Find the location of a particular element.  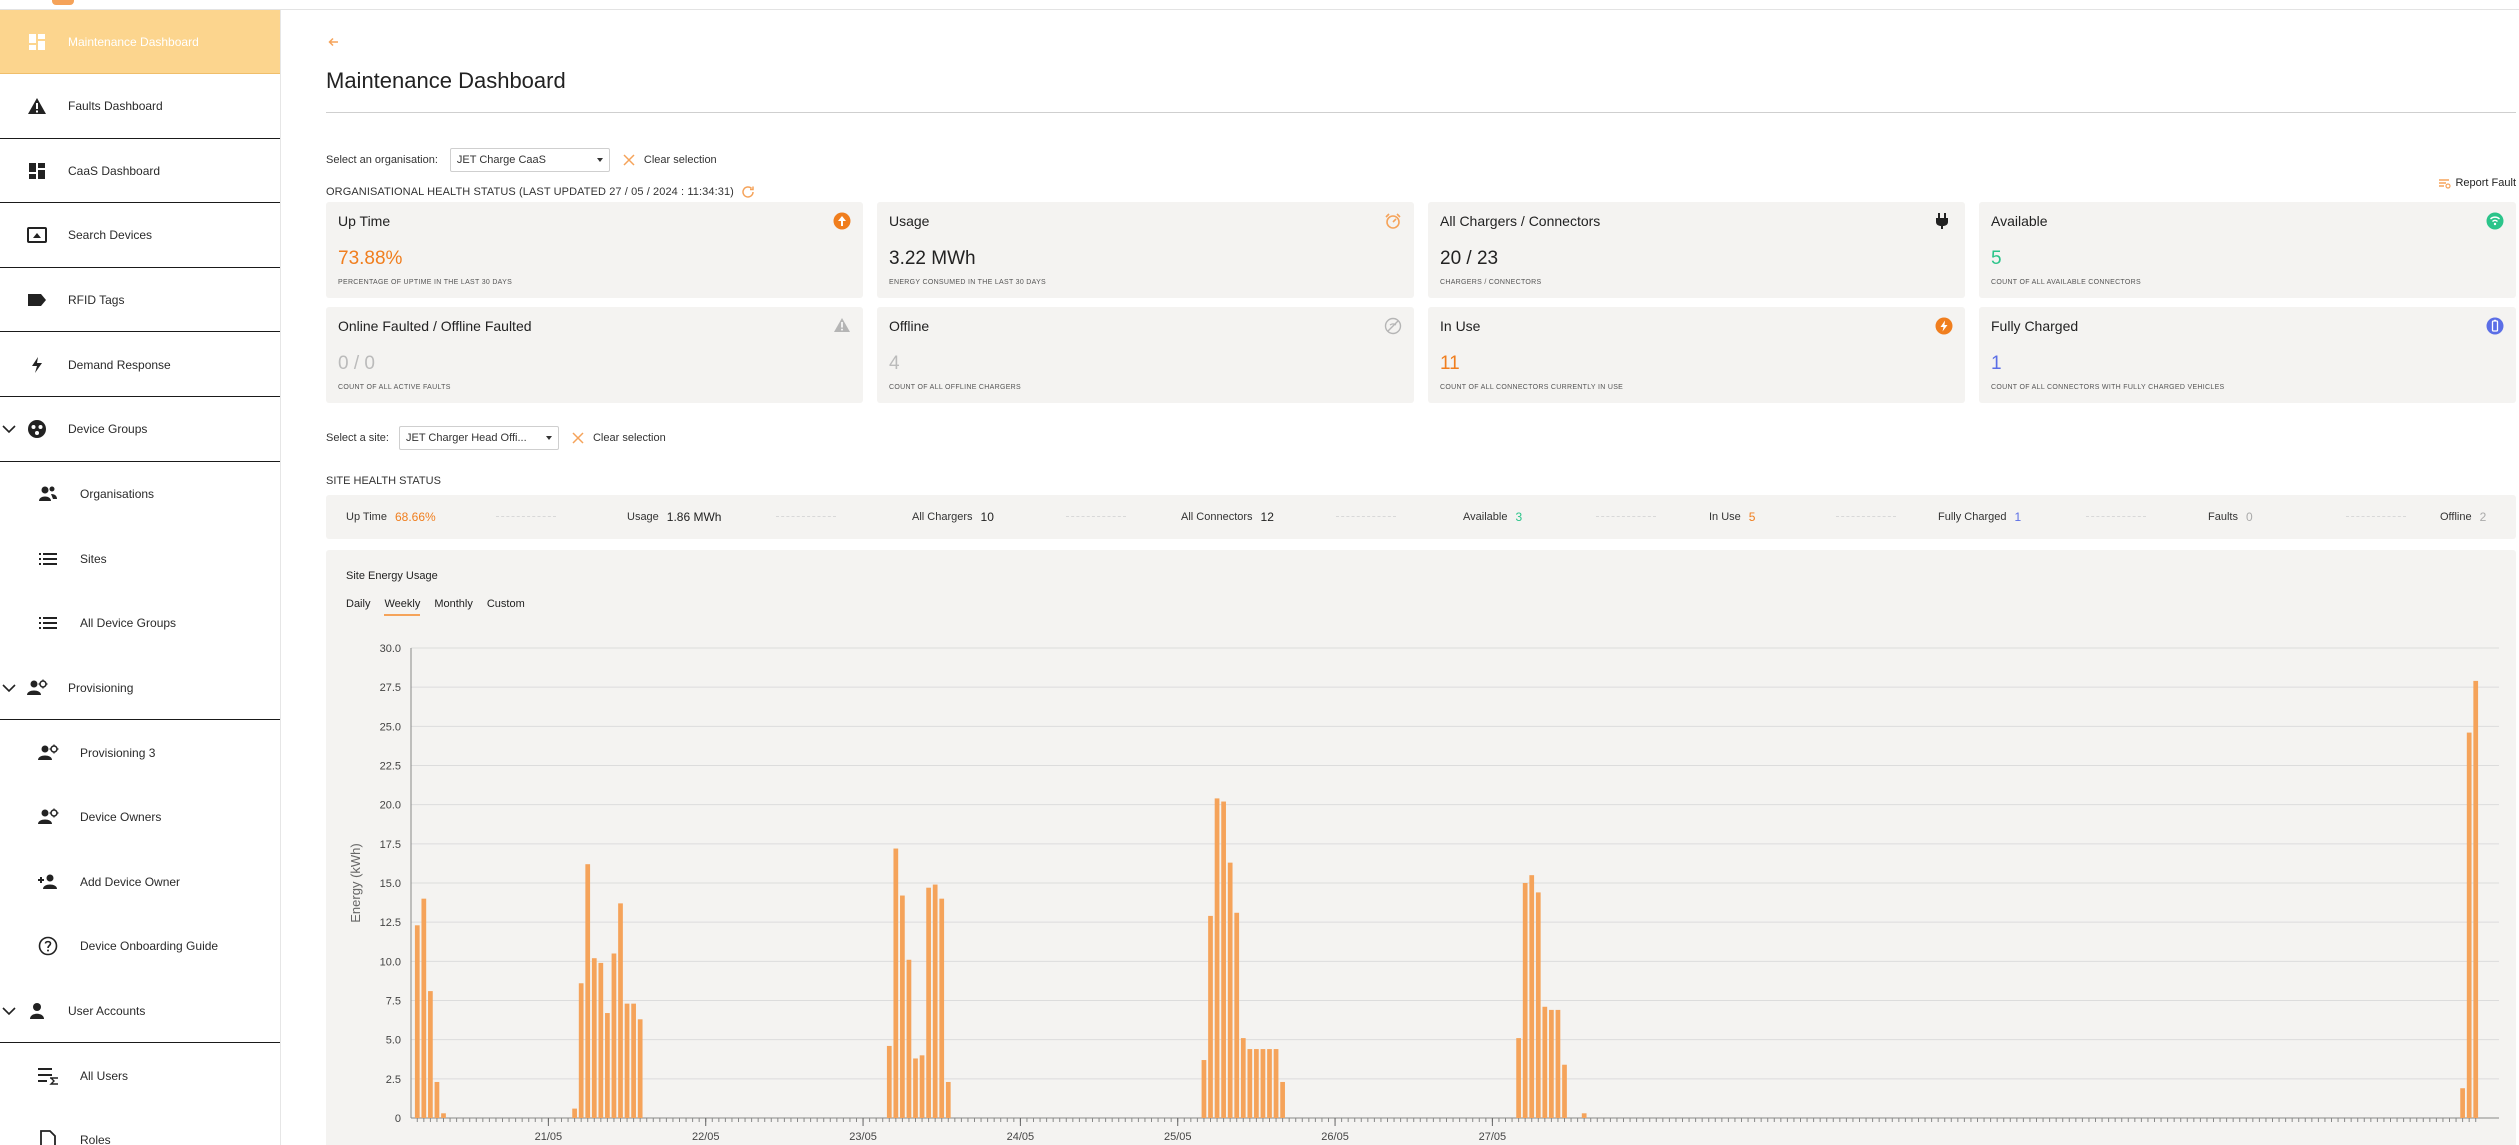

card-subtitle: COUNT OF ALL CONNECTORS CURRENTLY IN USE is located at coordinates (1532, 387).